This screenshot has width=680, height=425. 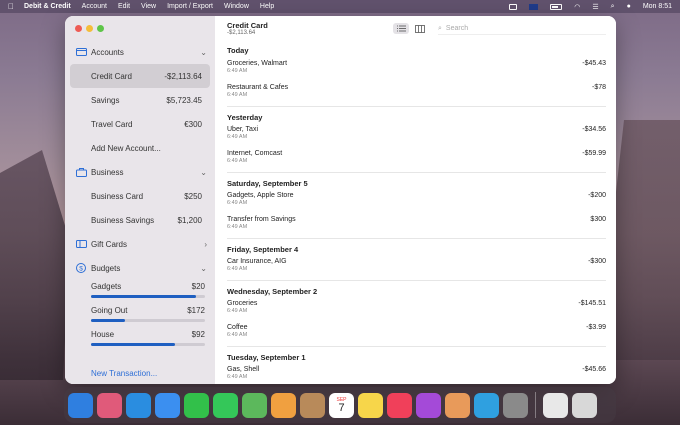 I want to click on chevron-right-icon: ›, so click(x=205, y=244).